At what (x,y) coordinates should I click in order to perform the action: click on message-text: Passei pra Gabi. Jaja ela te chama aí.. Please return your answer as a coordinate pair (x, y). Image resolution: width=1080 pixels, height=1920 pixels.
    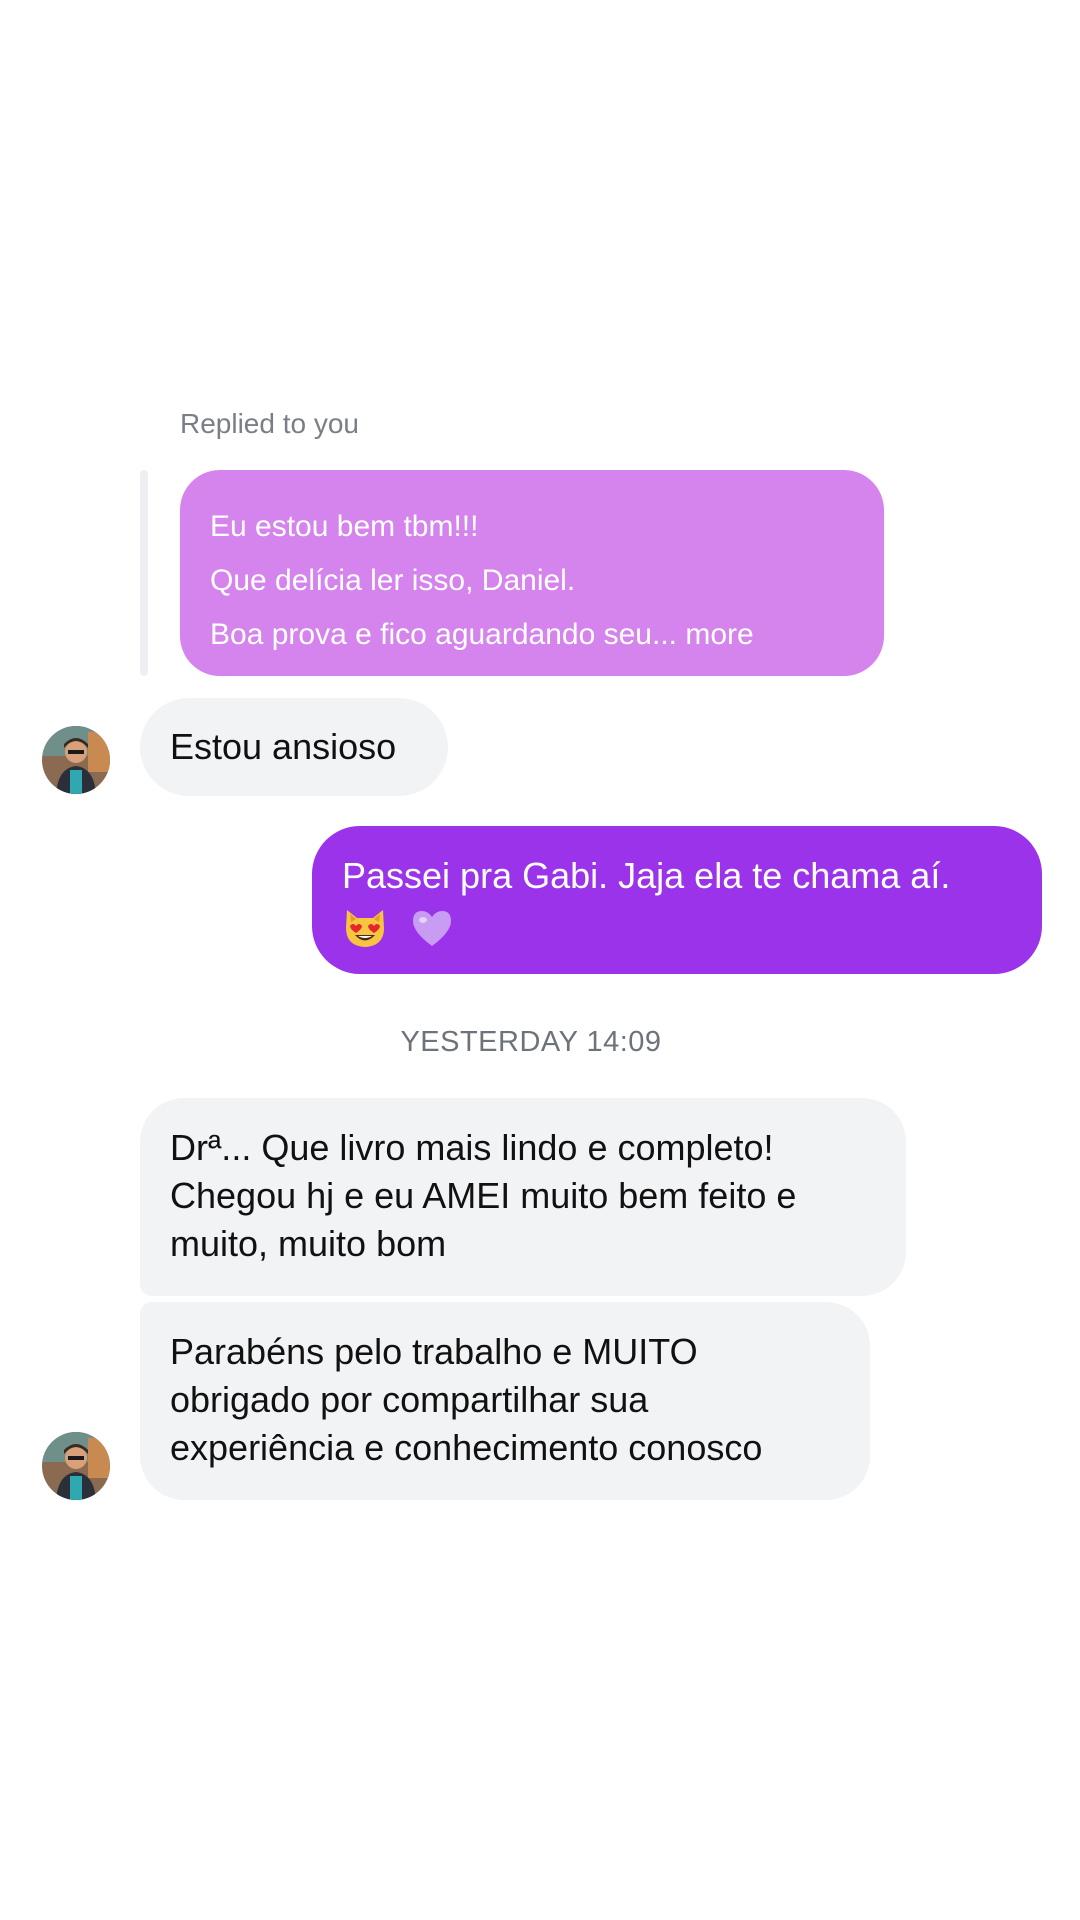
    Looking at the image, I should click on (646, 875).